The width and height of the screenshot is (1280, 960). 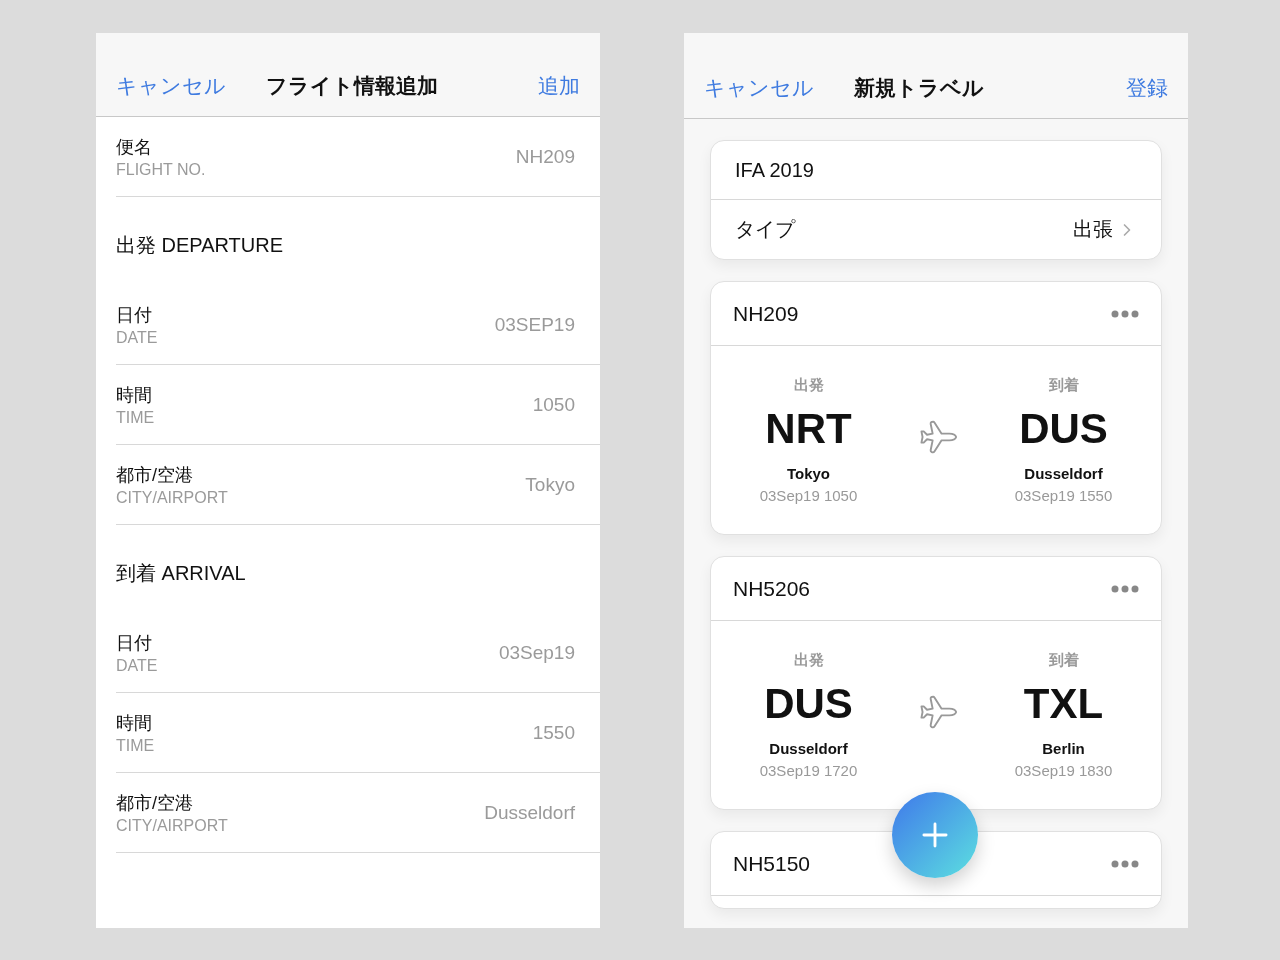 What do you see at coordinates (358, 653) in the screenshot?
I see `form-row: 日付 DATE 03Sep19` at bounding box center [358, 653].